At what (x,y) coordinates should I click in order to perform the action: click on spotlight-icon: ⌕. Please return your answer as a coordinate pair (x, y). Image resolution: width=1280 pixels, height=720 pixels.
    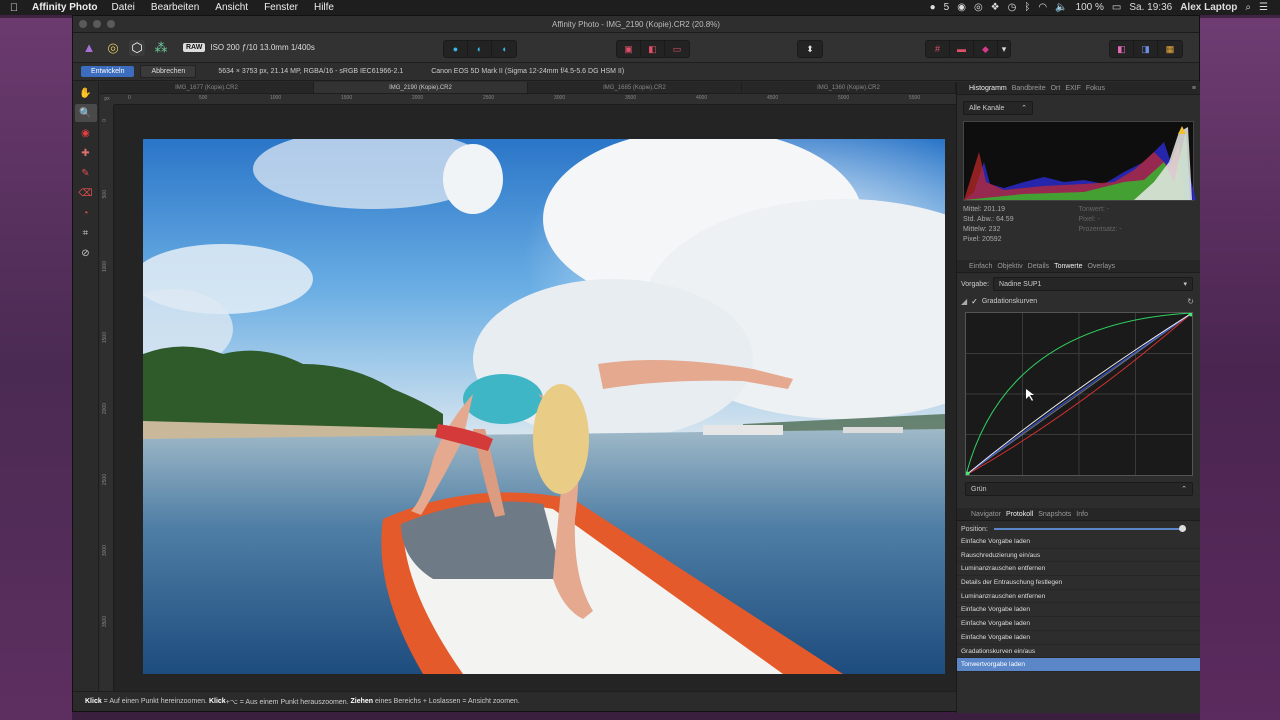
    Looking at the image, I should click on (1248, 7).